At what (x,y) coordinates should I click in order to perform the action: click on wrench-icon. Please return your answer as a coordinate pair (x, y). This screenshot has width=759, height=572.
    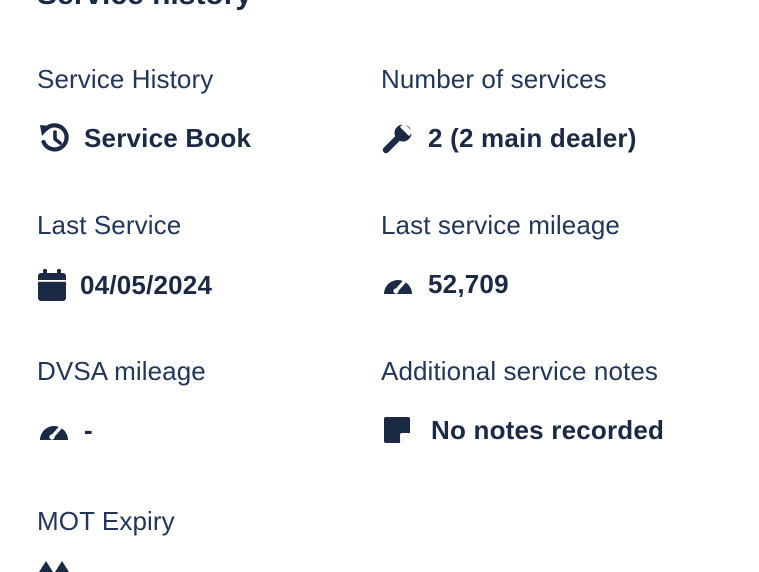
    Looking at the image, I should click on (398, 138).